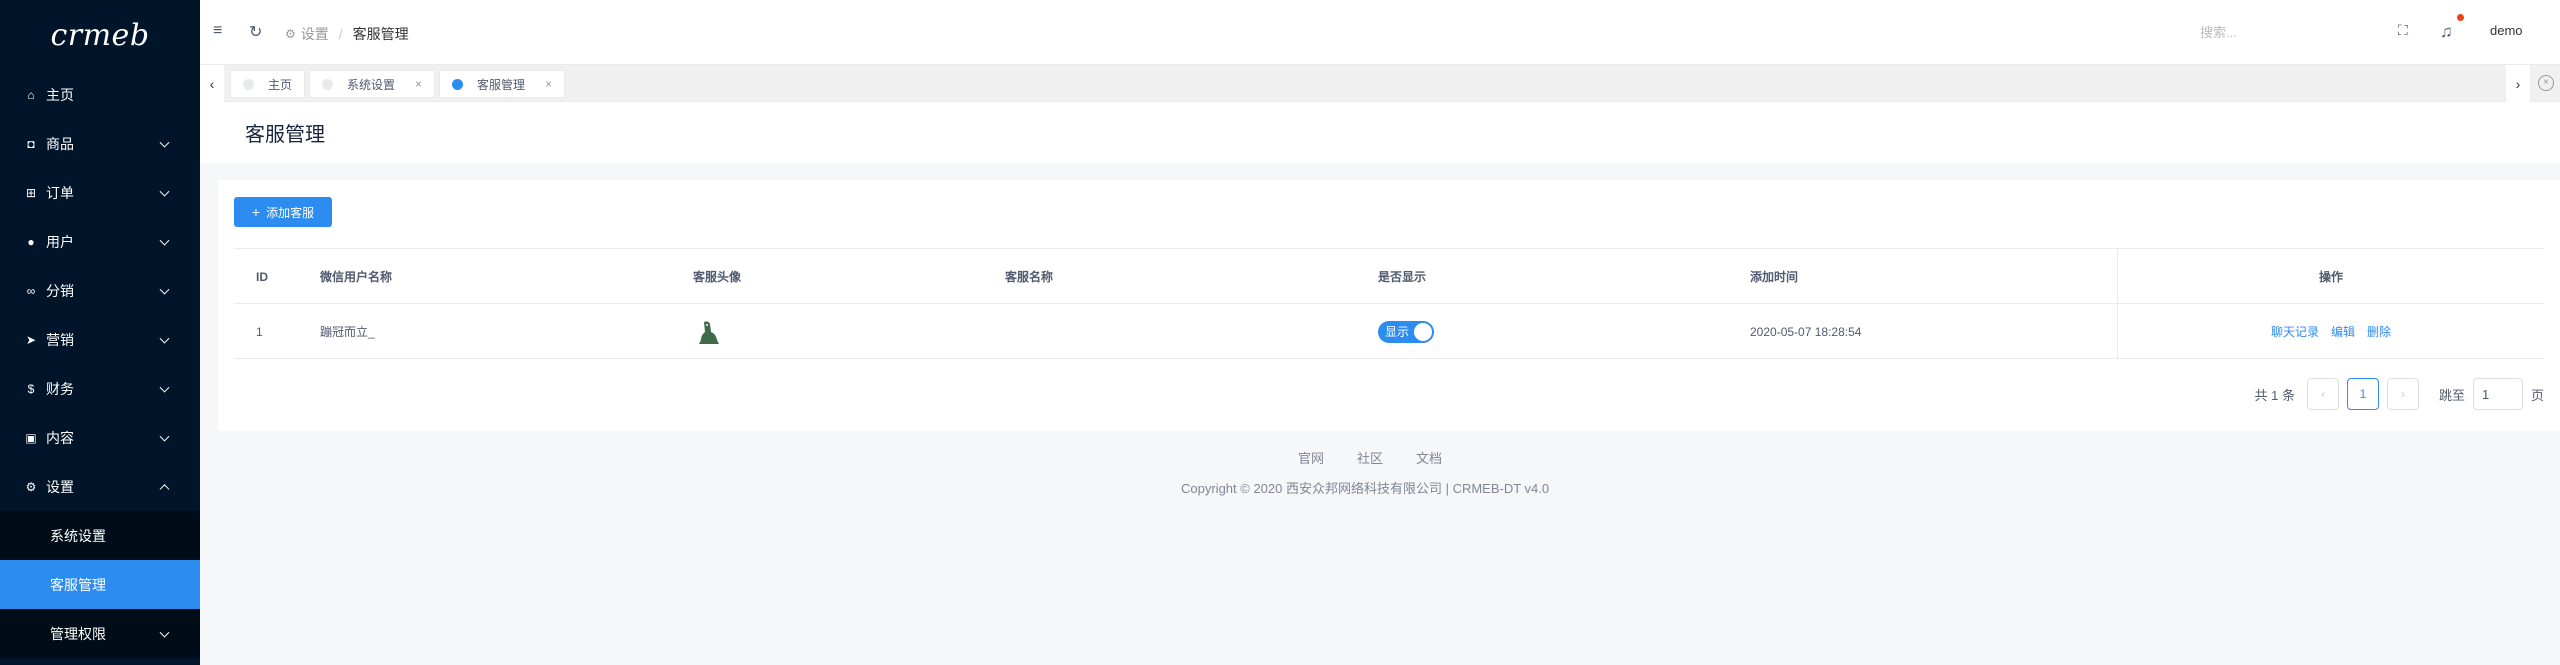 The image size is (2560, 665). I want to click on toggle-knob, so click(1423, 331).